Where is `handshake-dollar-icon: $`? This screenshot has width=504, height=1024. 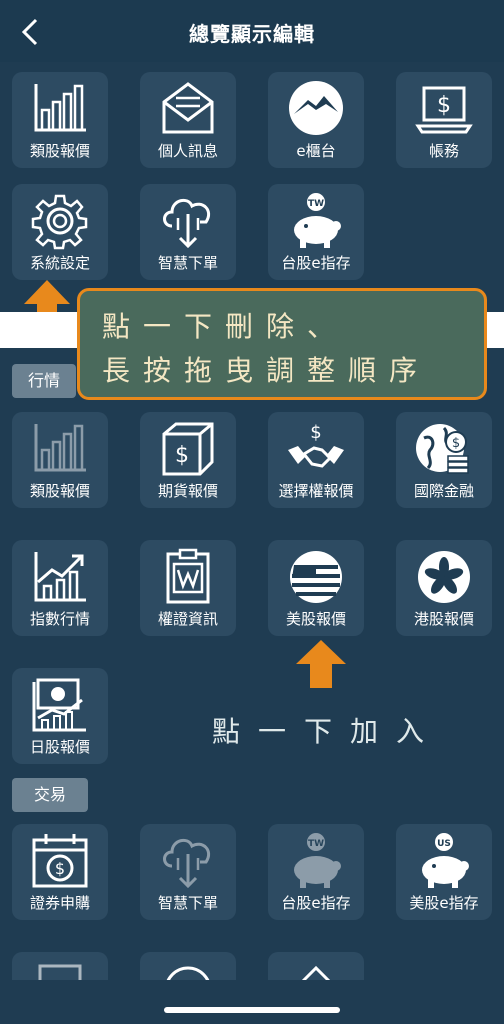 handshake-dollar-icon: $ is located at coordinates (316, 445).